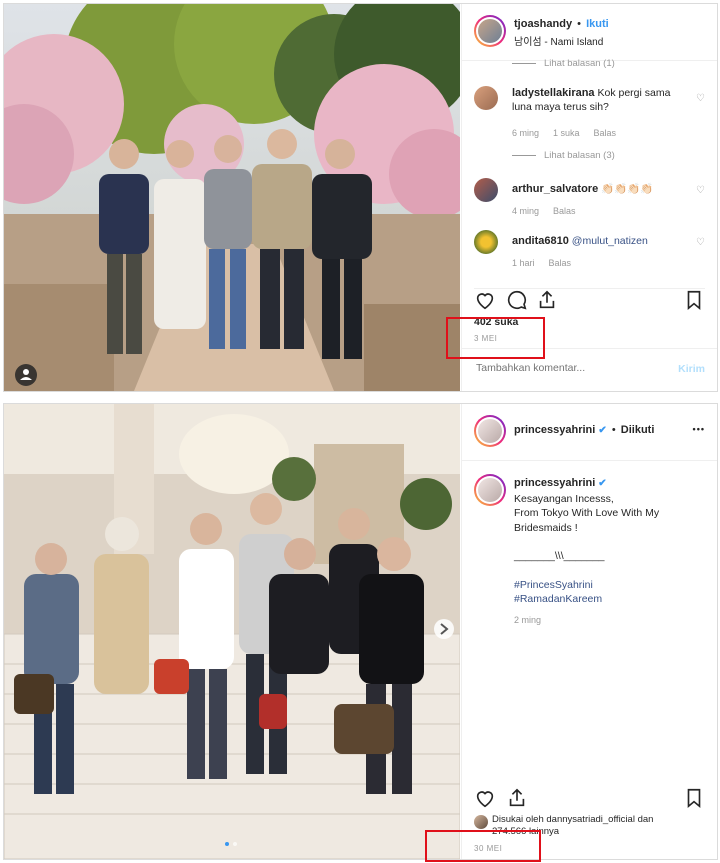 The image size is (720, 863). I want to click on comment-icon, so click(517, 300).